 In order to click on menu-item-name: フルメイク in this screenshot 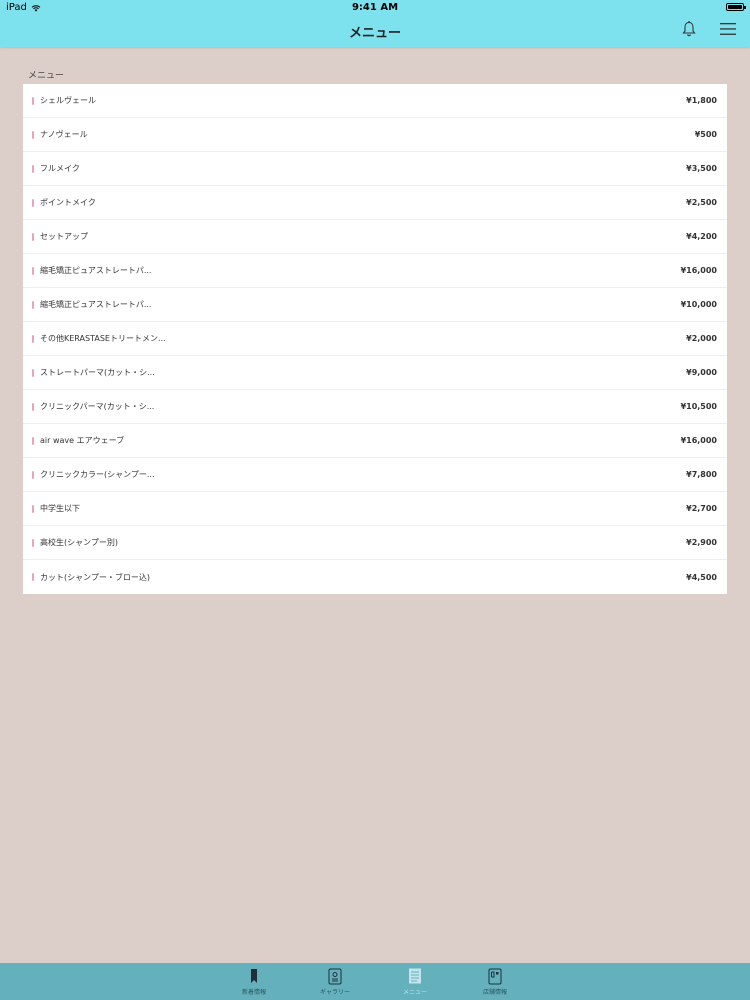, I will do `click(60, 168)`.